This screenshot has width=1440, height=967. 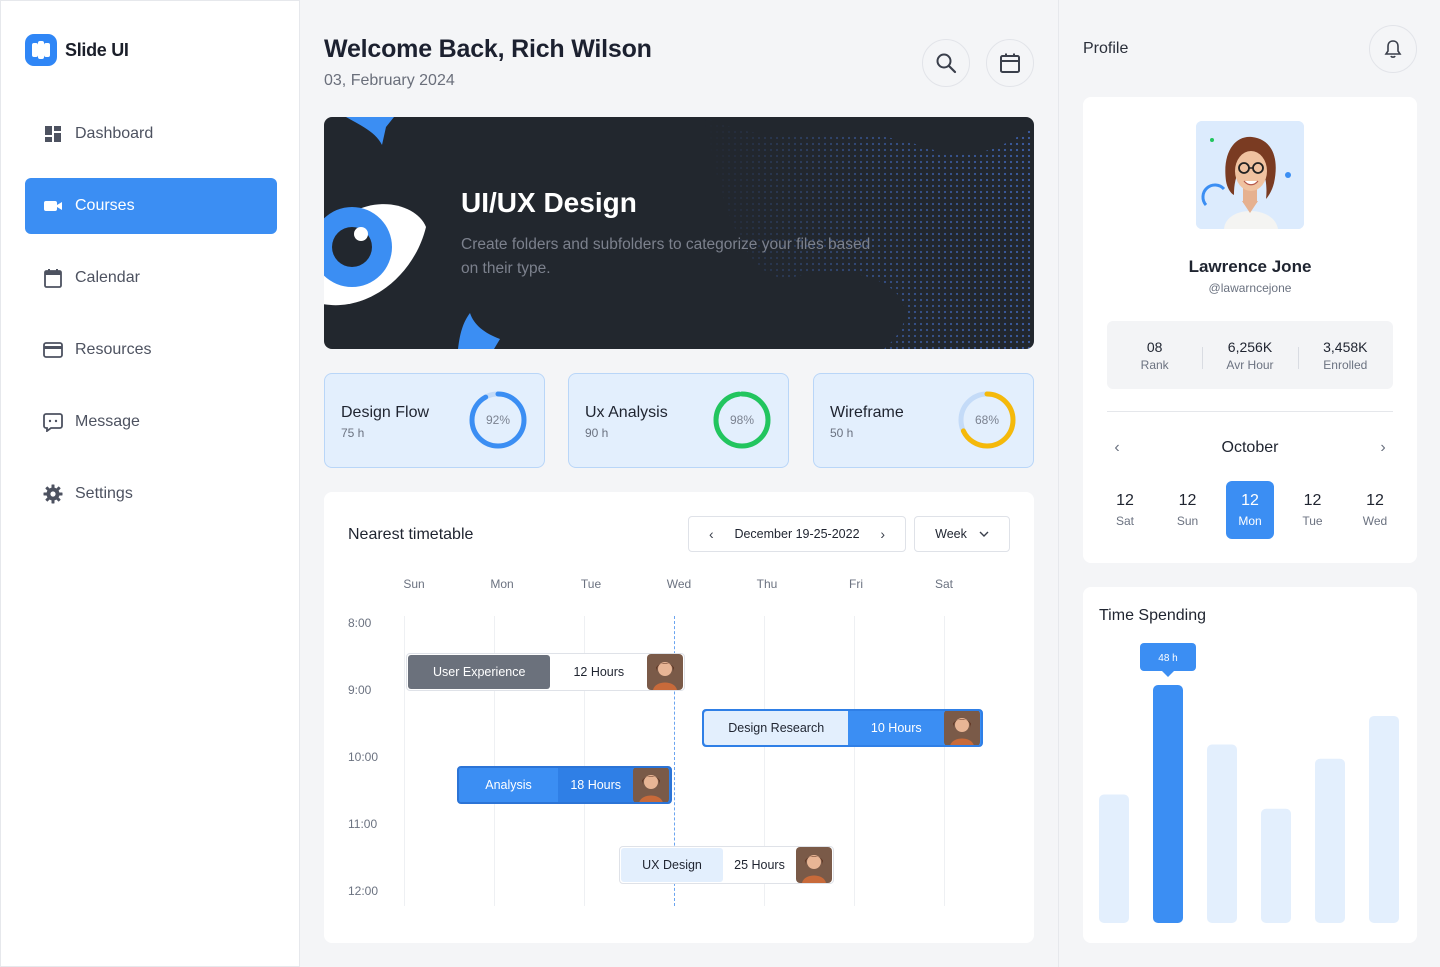 I want to click on event-name: User Experience, so click(x=479, y=672).